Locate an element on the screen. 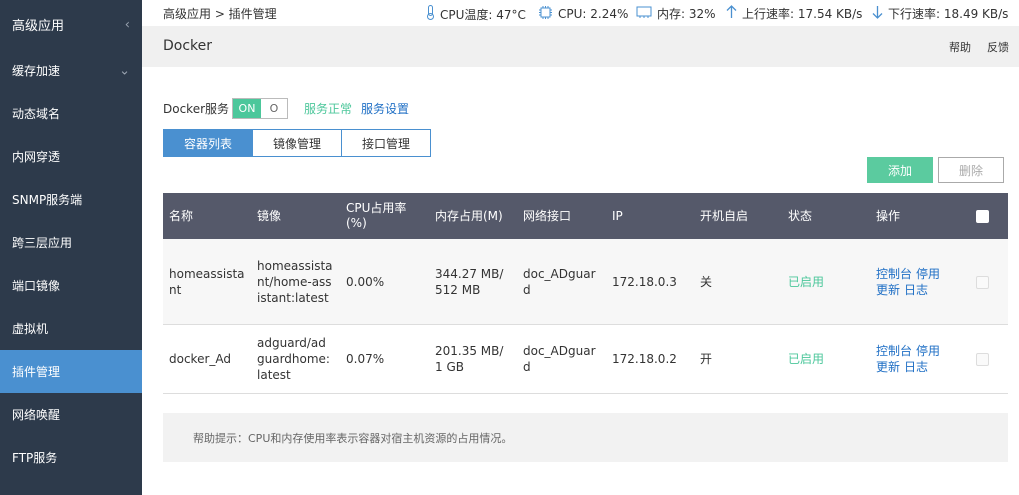 The image size is (1019, 495). cpu-value: CPU: 2.24% is located at coordinates (593, 14).